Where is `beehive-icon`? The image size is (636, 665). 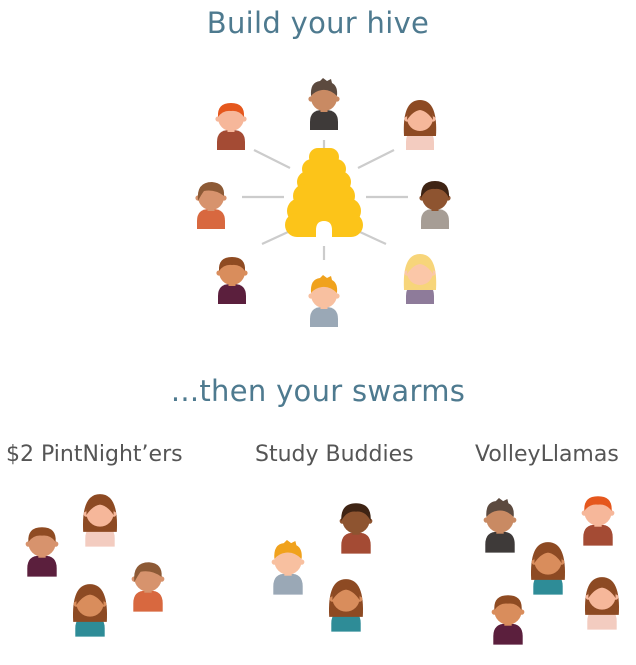
beehive-icon is located at coordinates (324, 193).